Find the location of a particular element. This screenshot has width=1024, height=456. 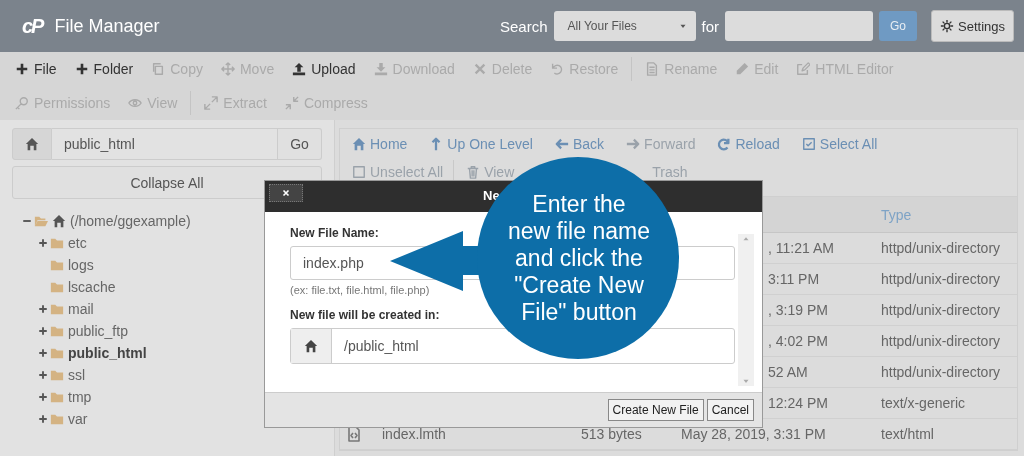

tree-item: var is located at coordinates (78, 419).